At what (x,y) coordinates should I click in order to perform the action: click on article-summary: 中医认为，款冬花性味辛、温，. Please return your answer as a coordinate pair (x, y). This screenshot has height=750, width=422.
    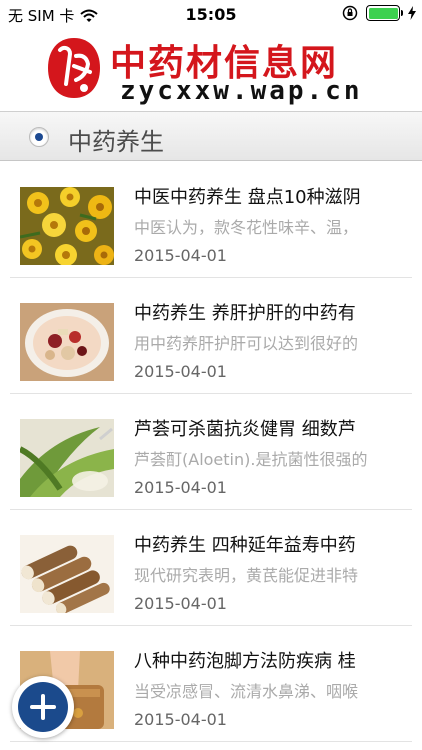
    Looking at the image, I should click on (246, 227).